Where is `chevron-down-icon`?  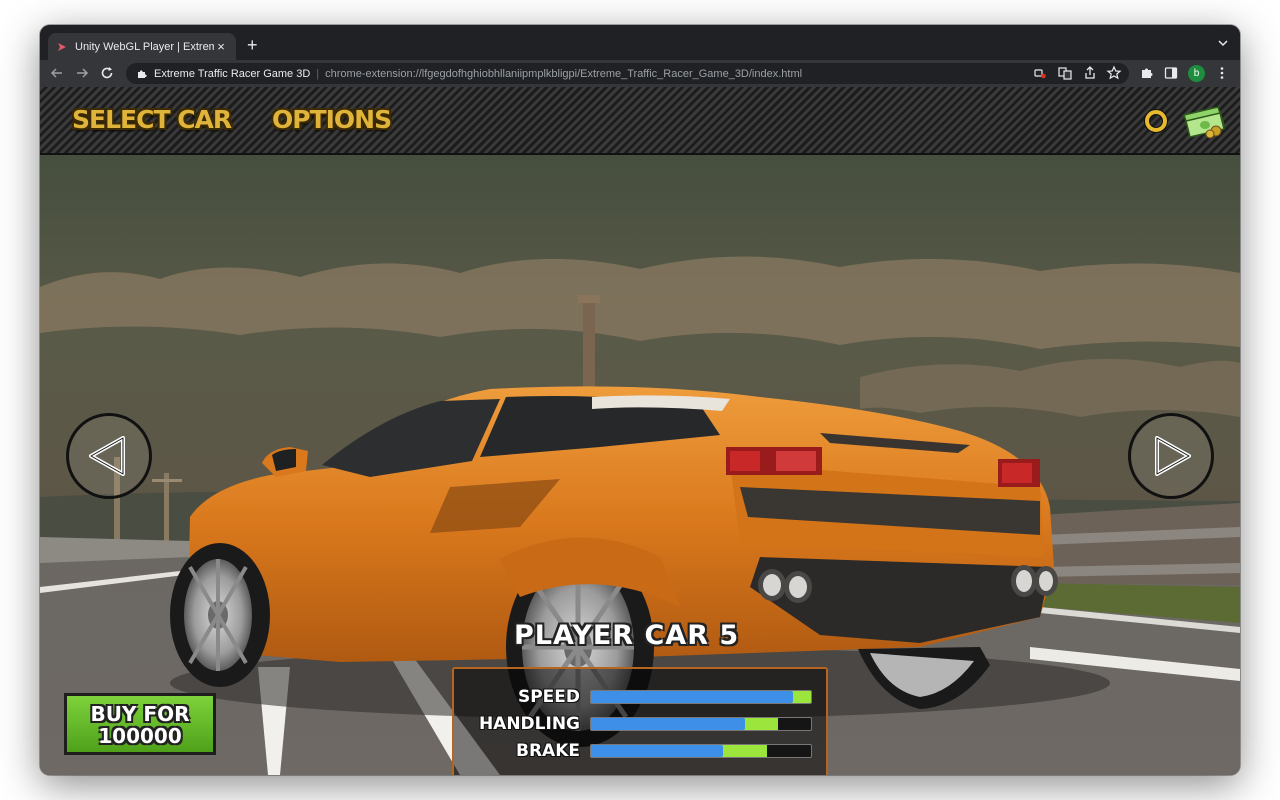 chevron-down-icon is located at coordinates (1223, 43).